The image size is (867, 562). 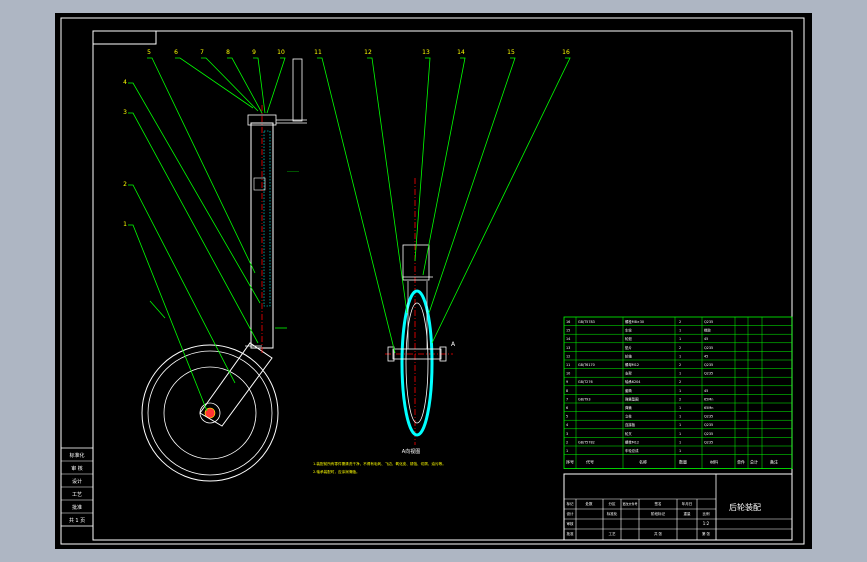 What do you see at coordinates (687, 503) in the screenshot?
I see `tb-label-5: 年月日` at bounding box center [687, 503].